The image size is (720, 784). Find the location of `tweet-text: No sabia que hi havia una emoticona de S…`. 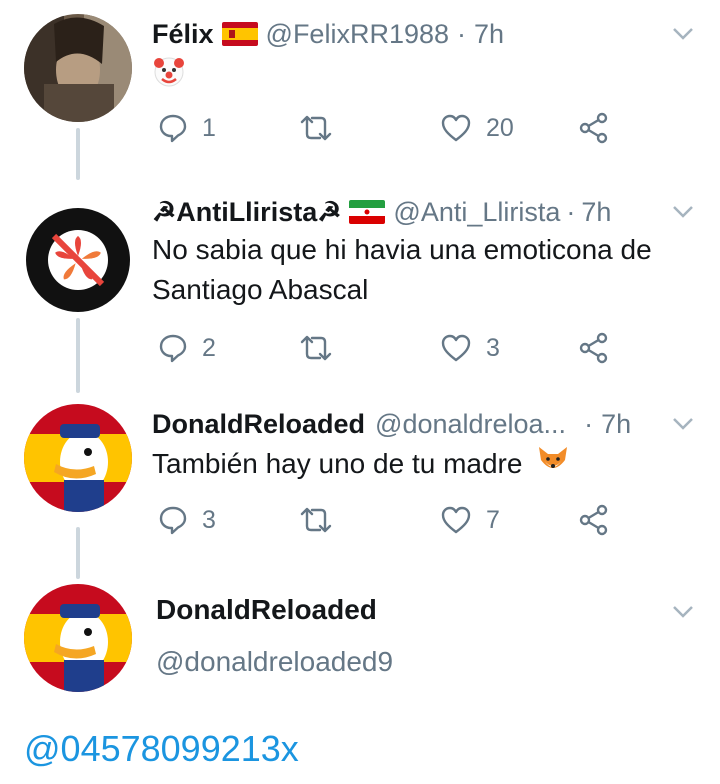

tweet-text: No sabia que hi havia una emoticona de S… is located at coordinates (402, 269).